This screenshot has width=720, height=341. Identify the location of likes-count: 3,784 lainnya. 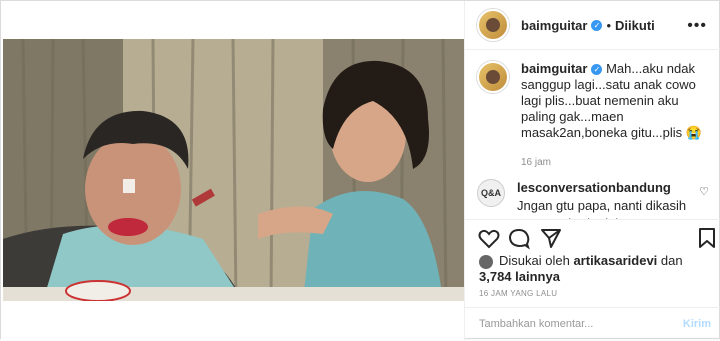
(519, 276).